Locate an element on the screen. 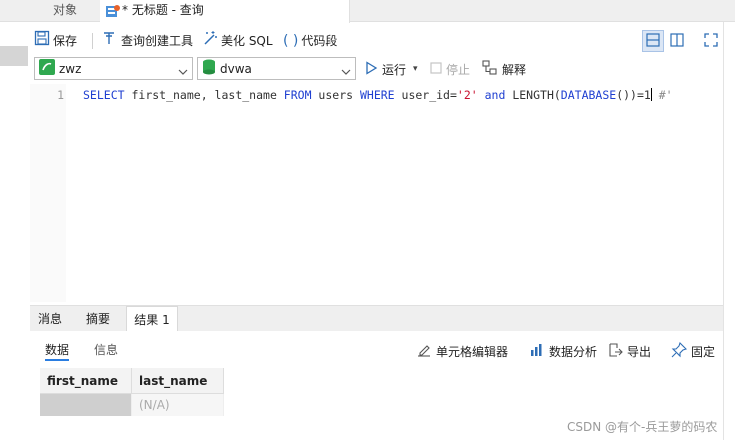 The height and width of the screenshot is (440, 735). magic-wand-icon is located at coordinates (210, 41).